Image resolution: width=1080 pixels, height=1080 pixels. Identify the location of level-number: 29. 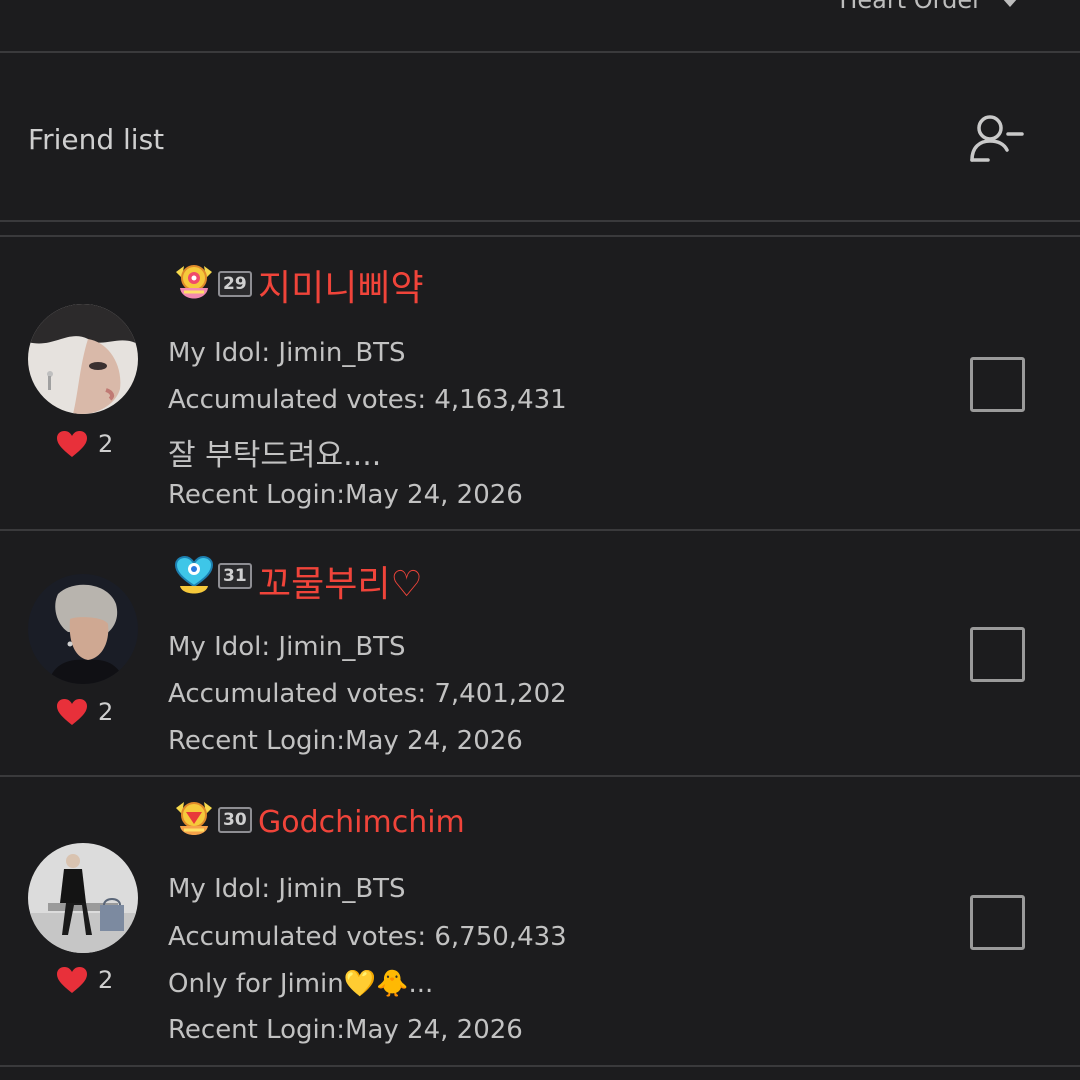
(235, 284).